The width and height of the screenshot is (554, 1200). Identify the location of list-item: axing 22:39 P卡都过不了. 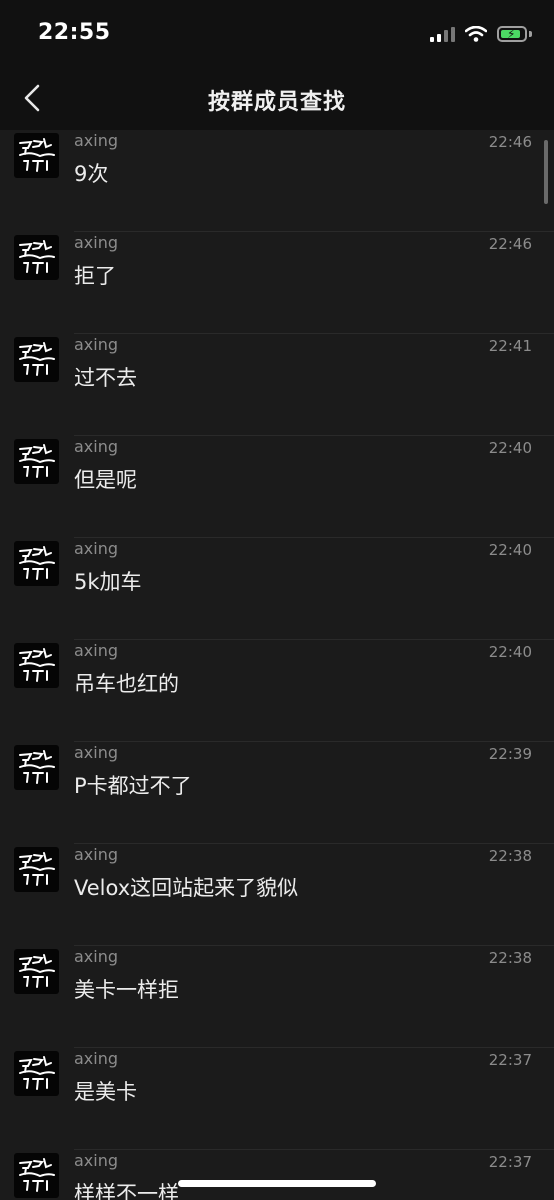
(277, 793).